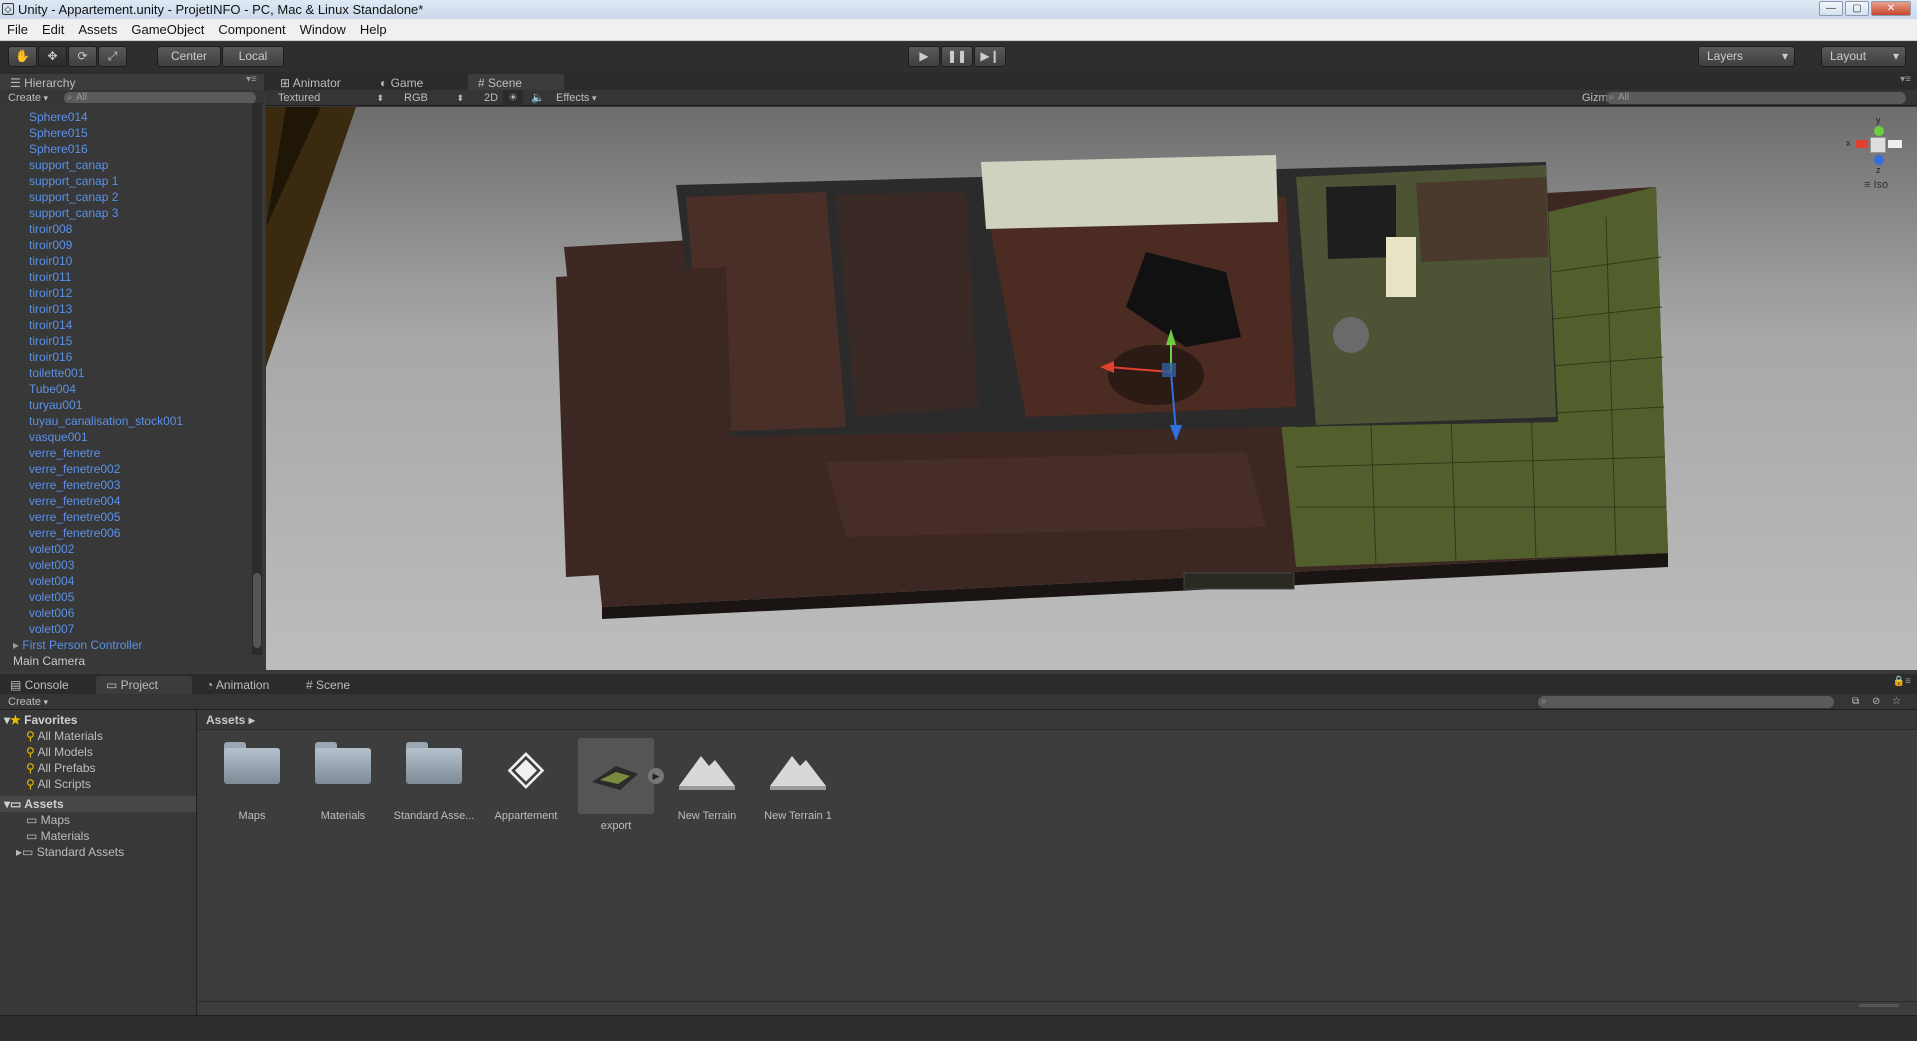 Image resolution: width=1917 pixels, height=1041 pixels. I want to click on tab-scene-bottom: # Scene, so click(328, 685).